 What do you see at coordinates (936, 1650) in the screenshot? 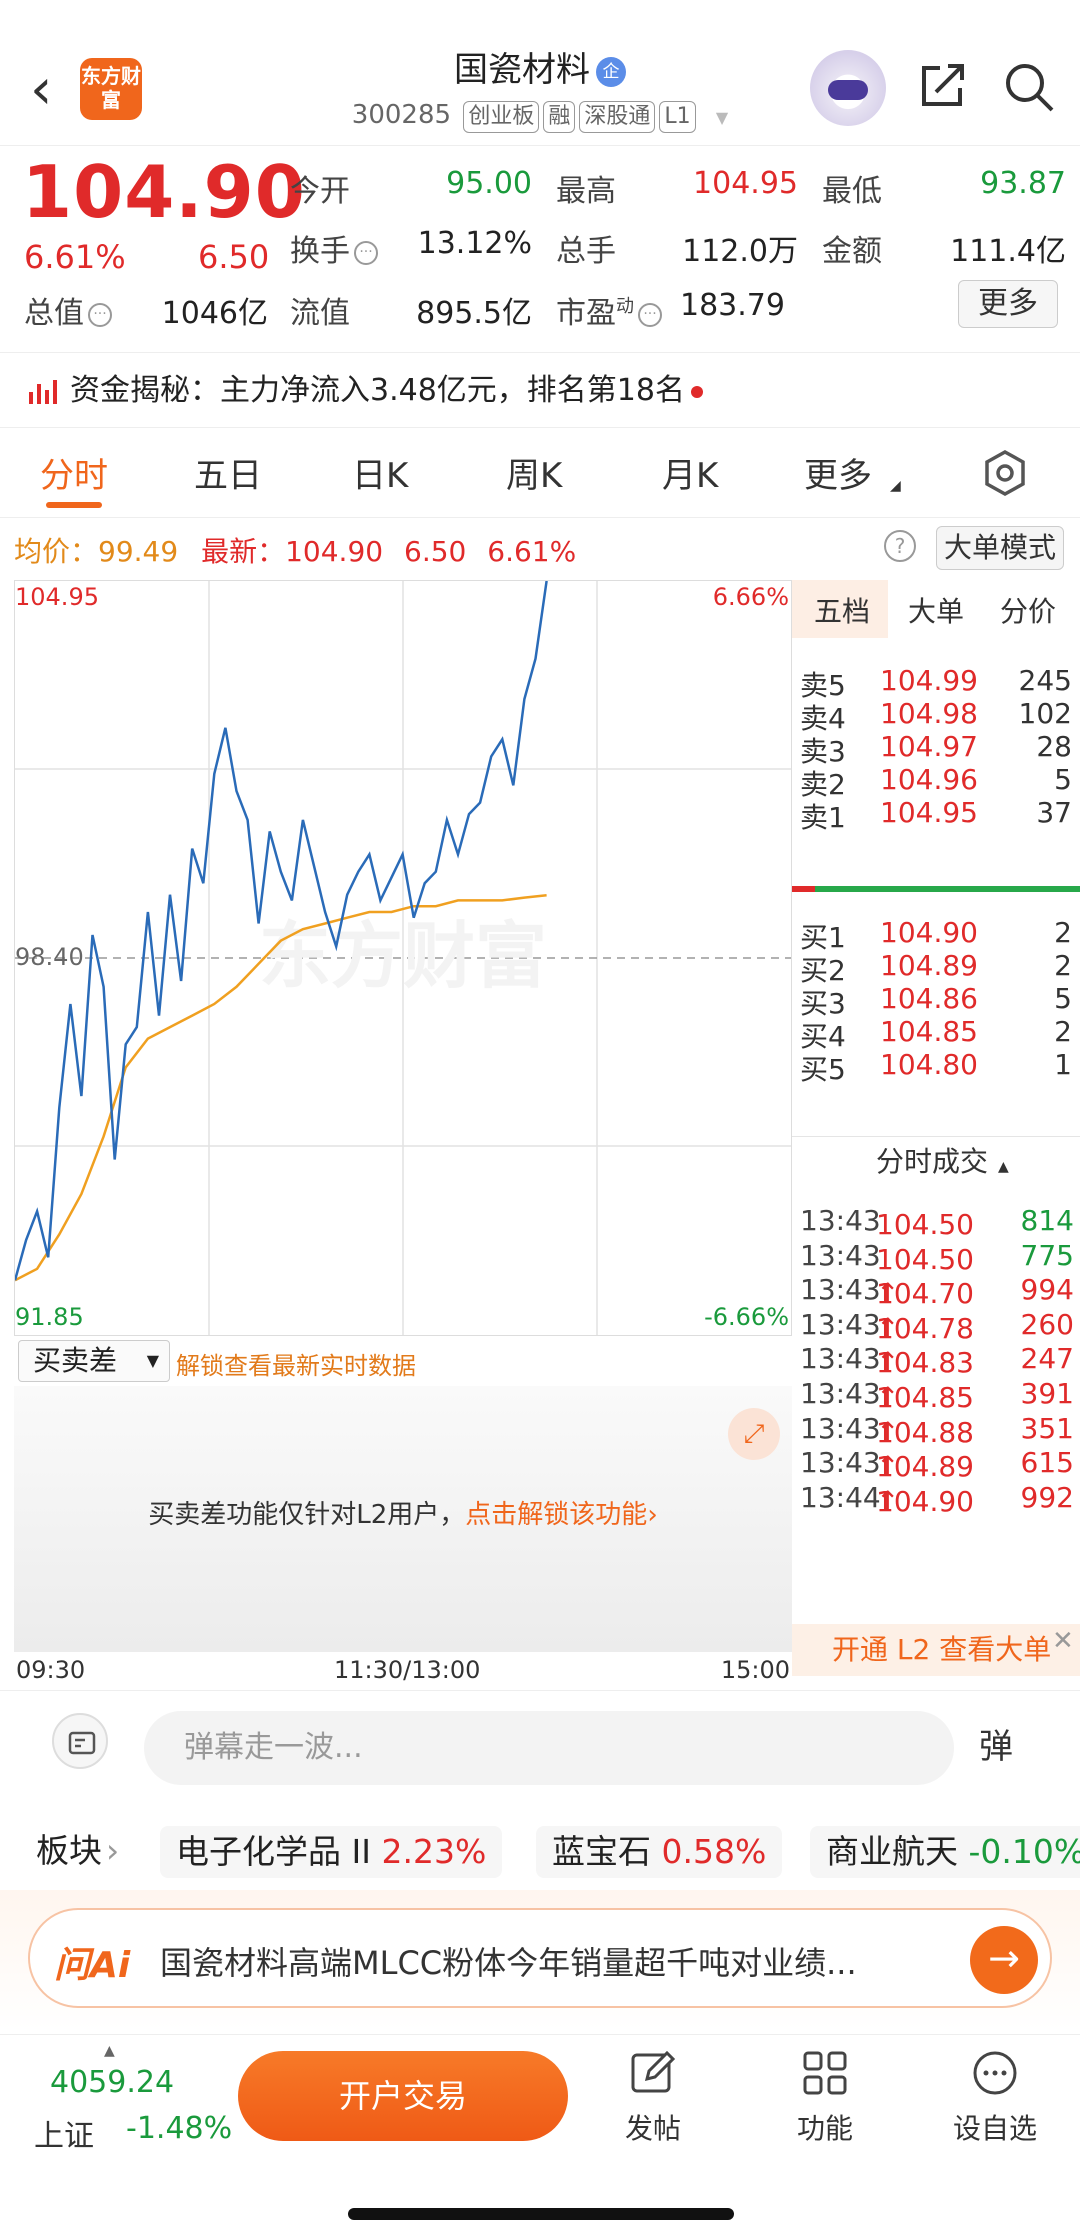
I see `l2-promo-bar: 开通 L2 查看大单` at bounding box center [936, 1650].